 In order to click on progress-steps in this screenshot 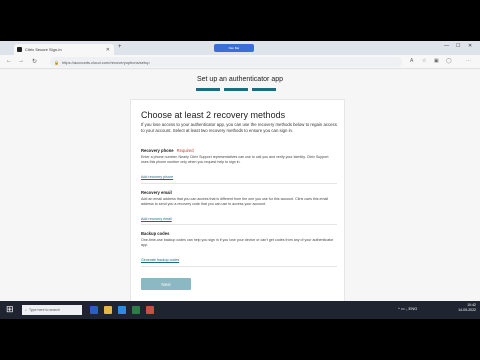, I will do `click(236, 89)`.